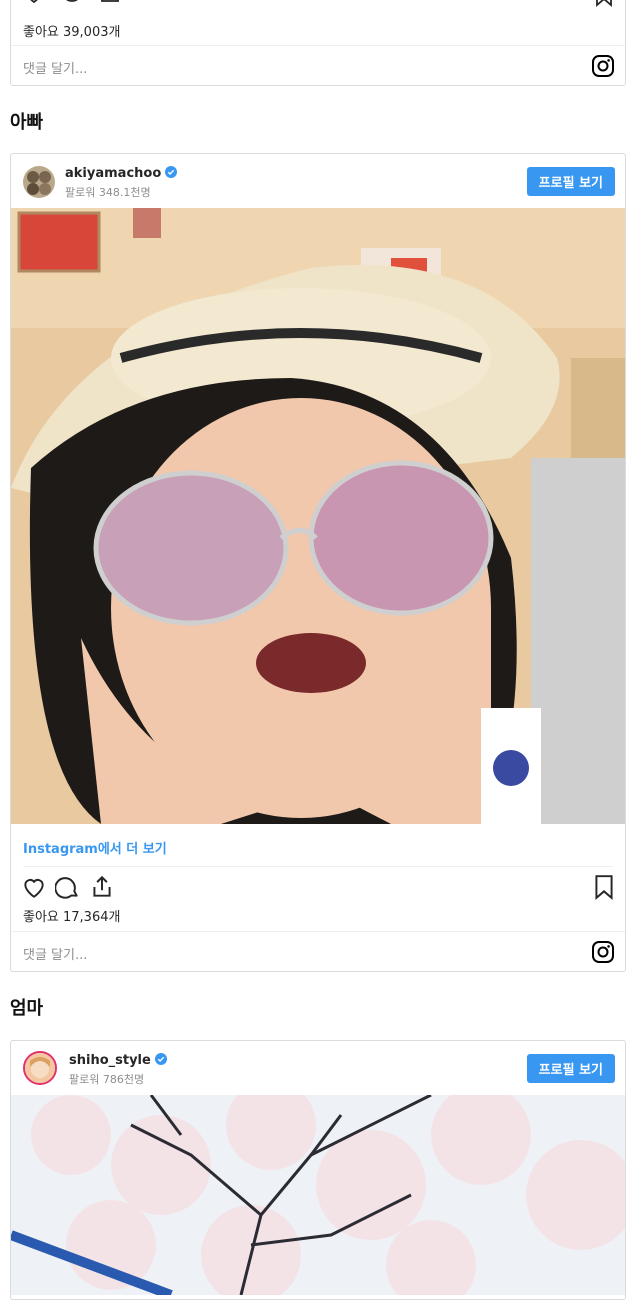  What do you see at coordinates (72, 917) in the screenshot?
I see `likes-count: 좋아요 17,364개` at bounding box center [72, 917].